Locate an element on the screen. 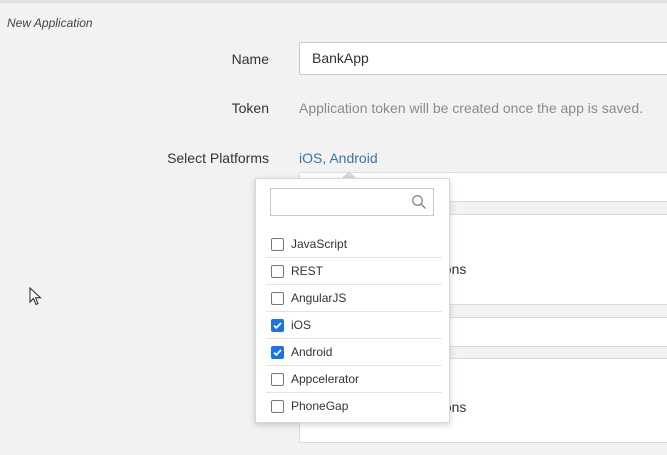 This screenshot has height=455, width=667. checkbox-appcelerator is located at coordinates (277, 379).